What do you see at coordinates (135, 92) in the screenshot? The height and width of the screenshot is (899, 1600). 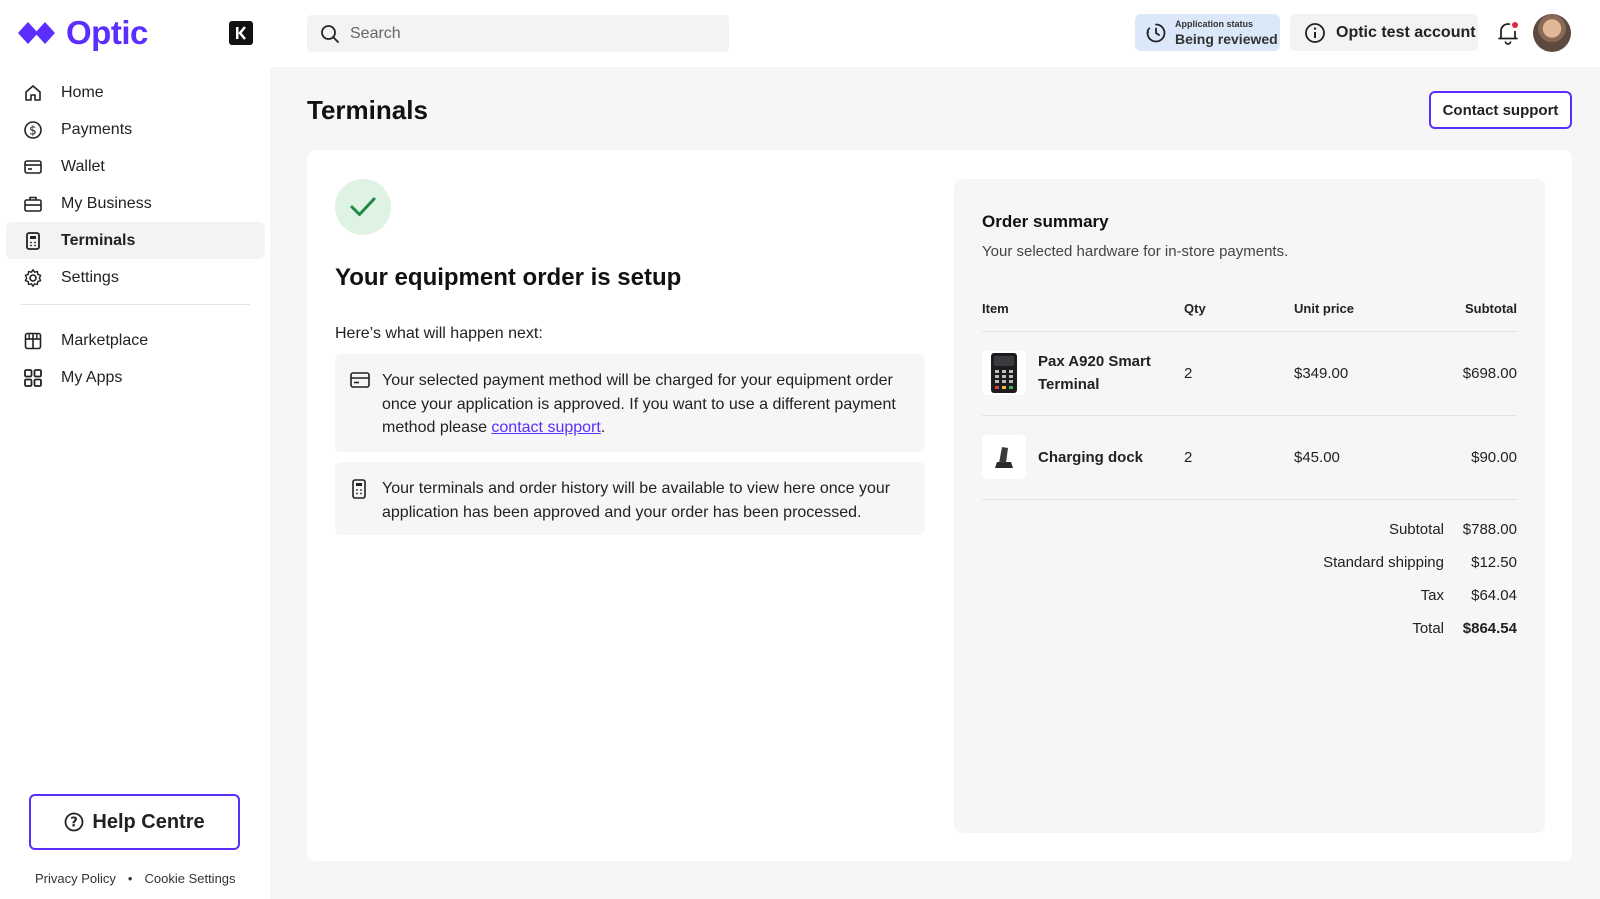 I see `sidebar-item-home: Home` at bounding box center [135, 92].